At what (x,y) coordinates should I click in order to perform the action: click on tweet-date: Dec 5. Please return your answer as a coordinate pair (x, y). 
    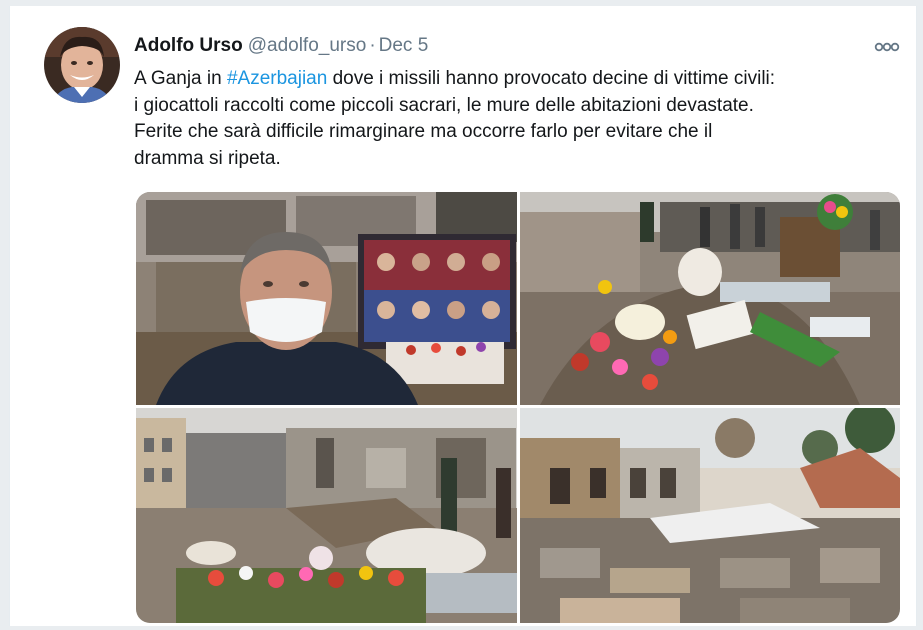
    Looking at the image, I should click on (404, 45).